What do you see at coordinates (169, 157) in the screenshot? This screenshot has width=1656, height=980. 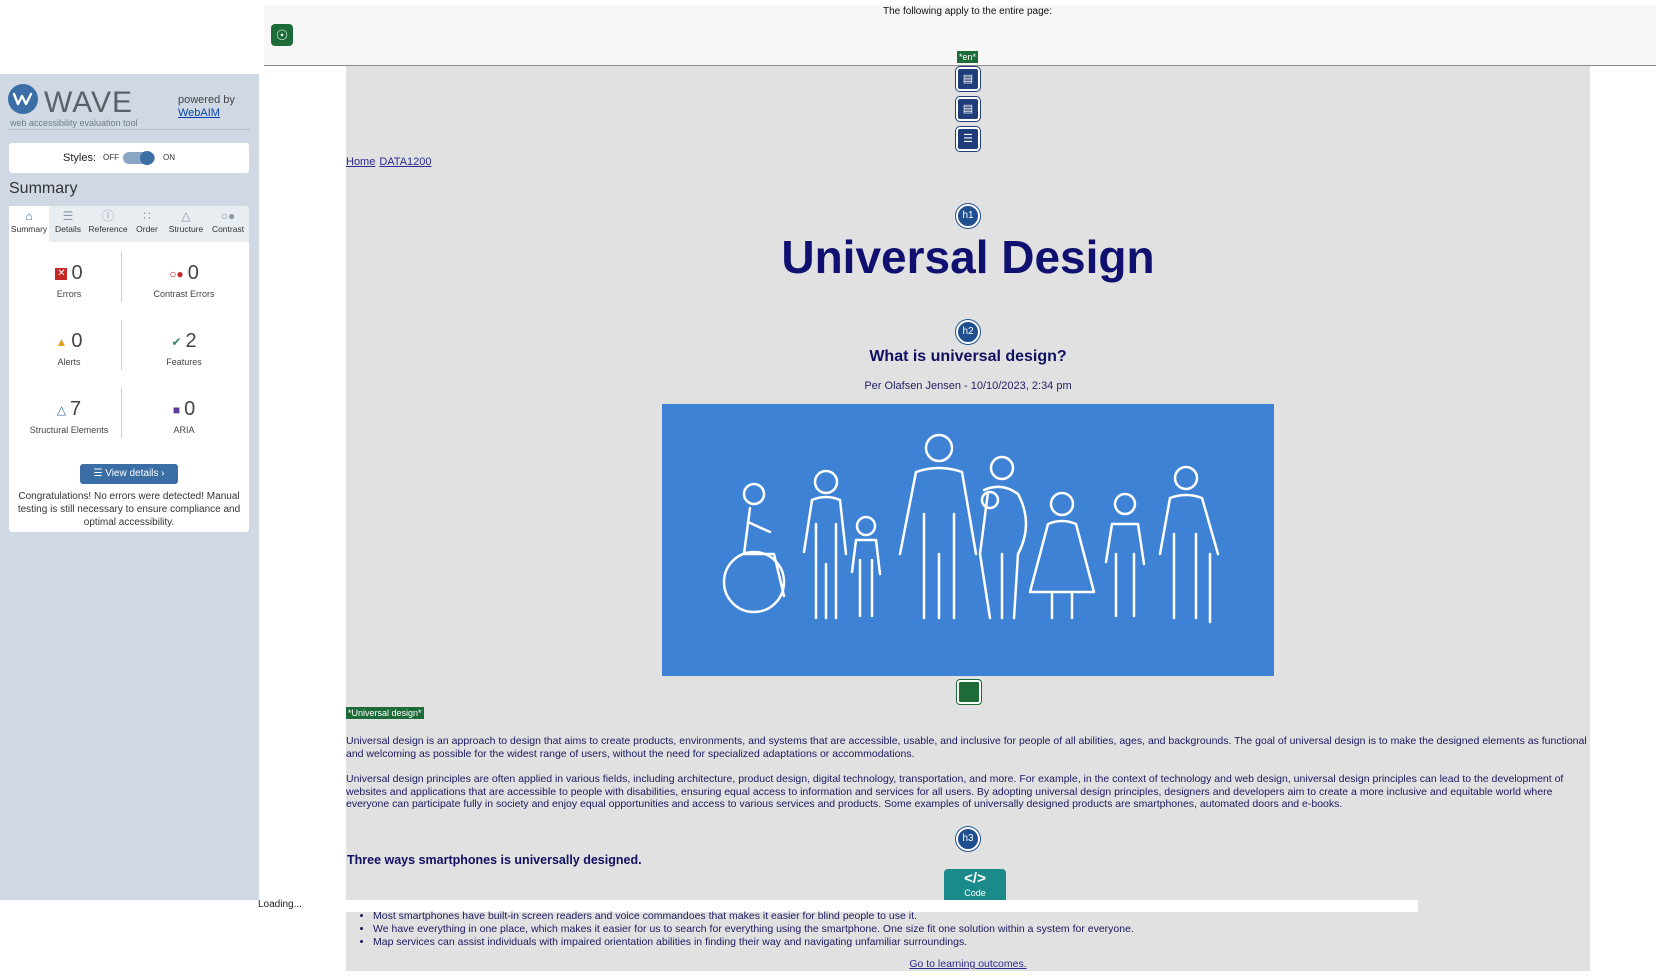 I see `styles-on-label: ON` at bounding box center [169, 157].